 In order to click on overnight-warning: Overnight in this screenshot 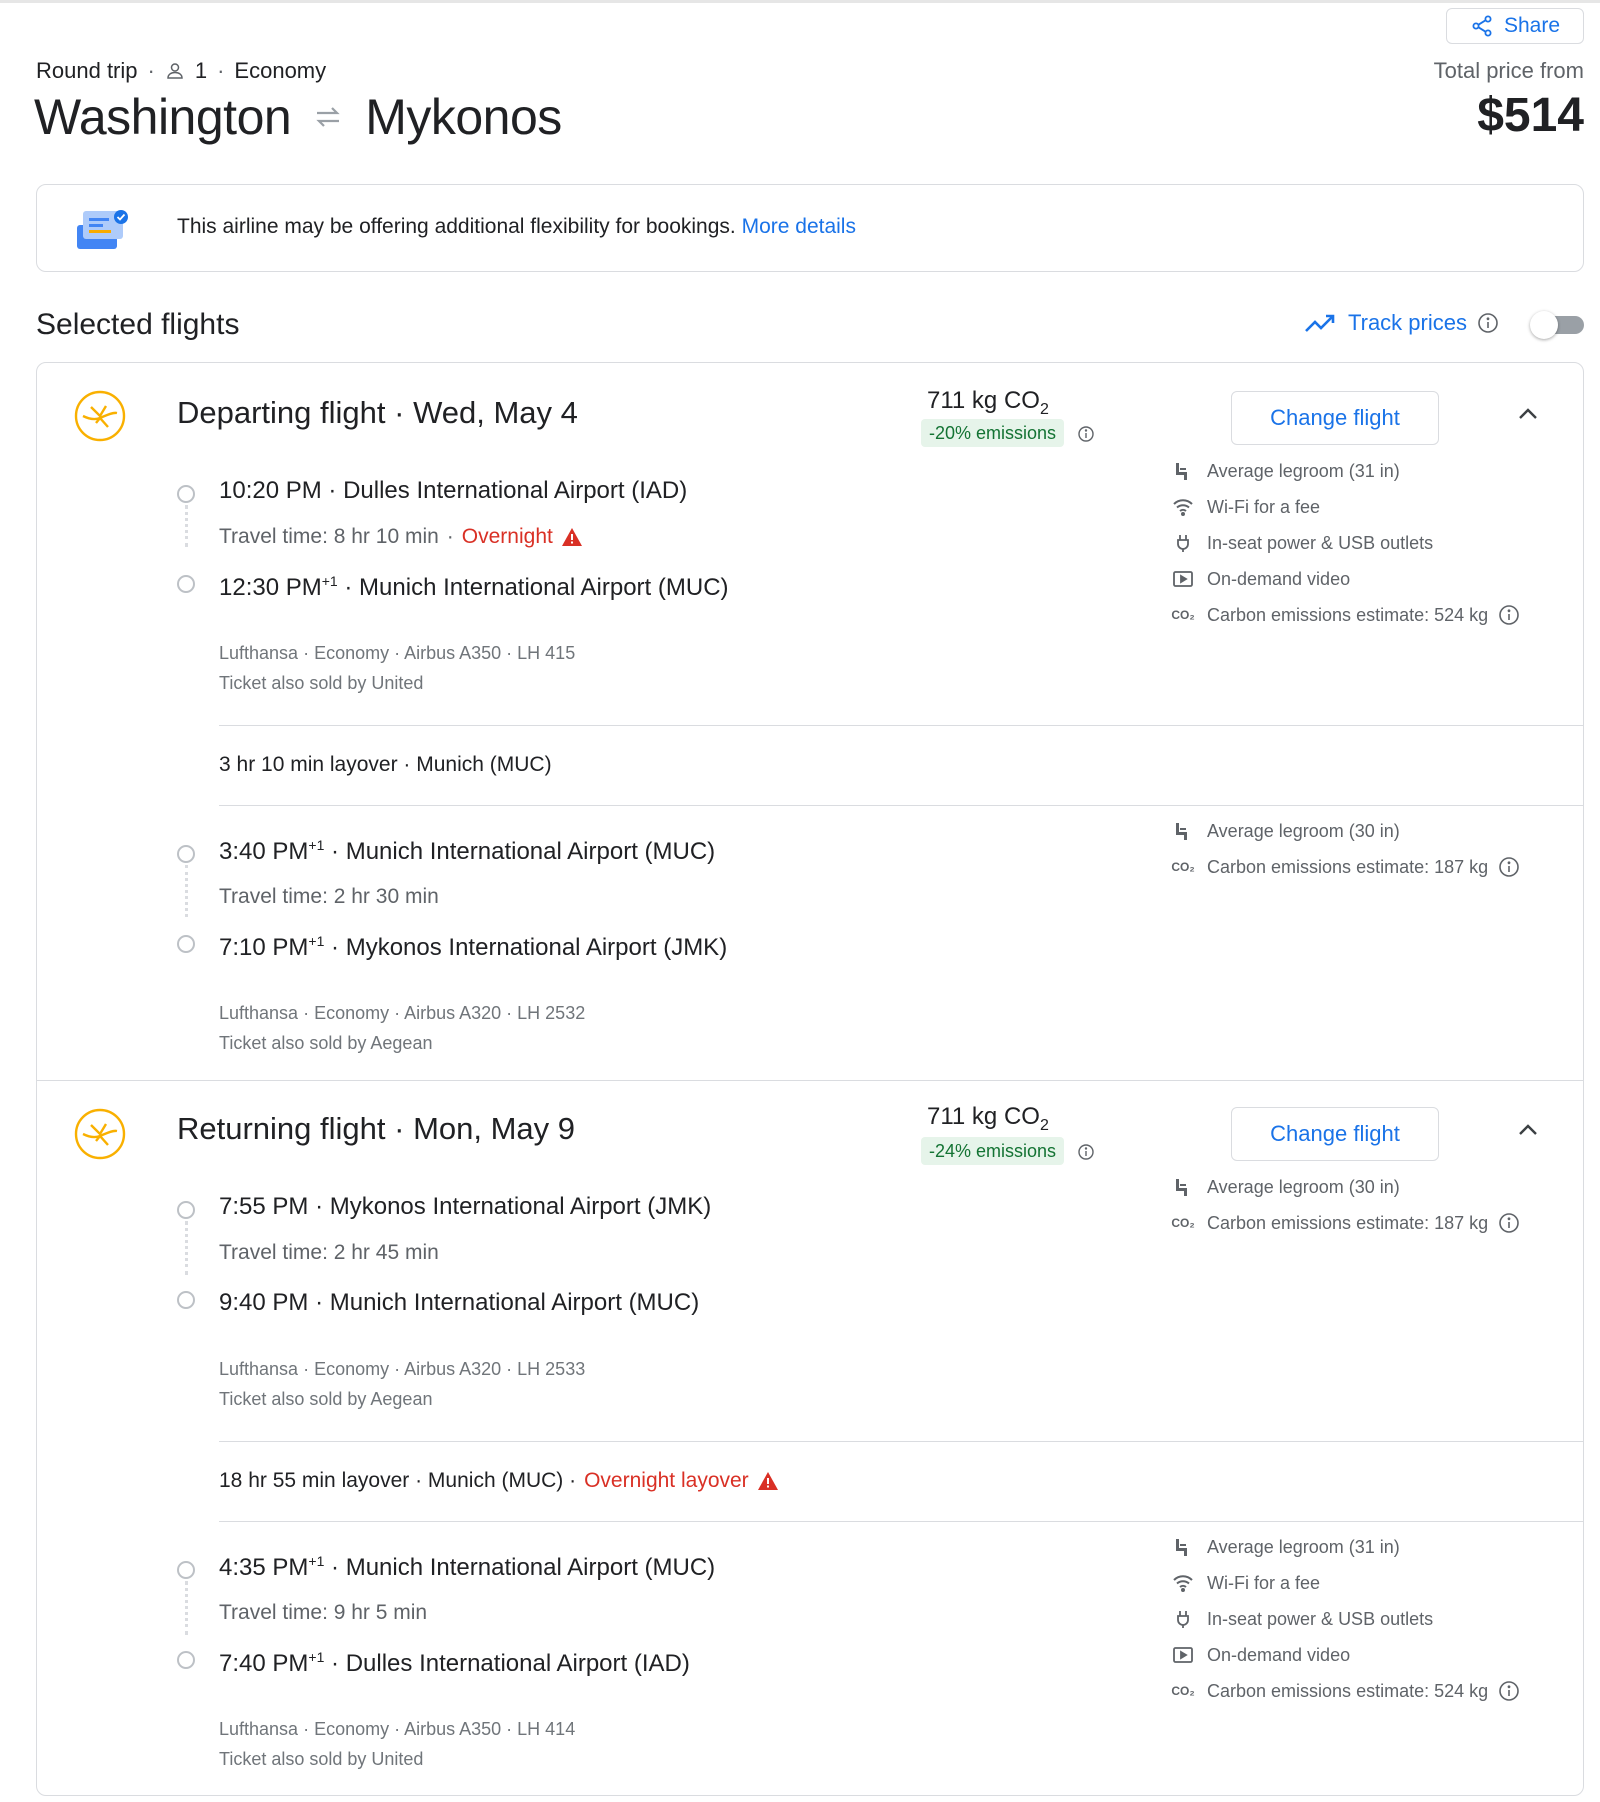, I will do `click(507, 536)`.